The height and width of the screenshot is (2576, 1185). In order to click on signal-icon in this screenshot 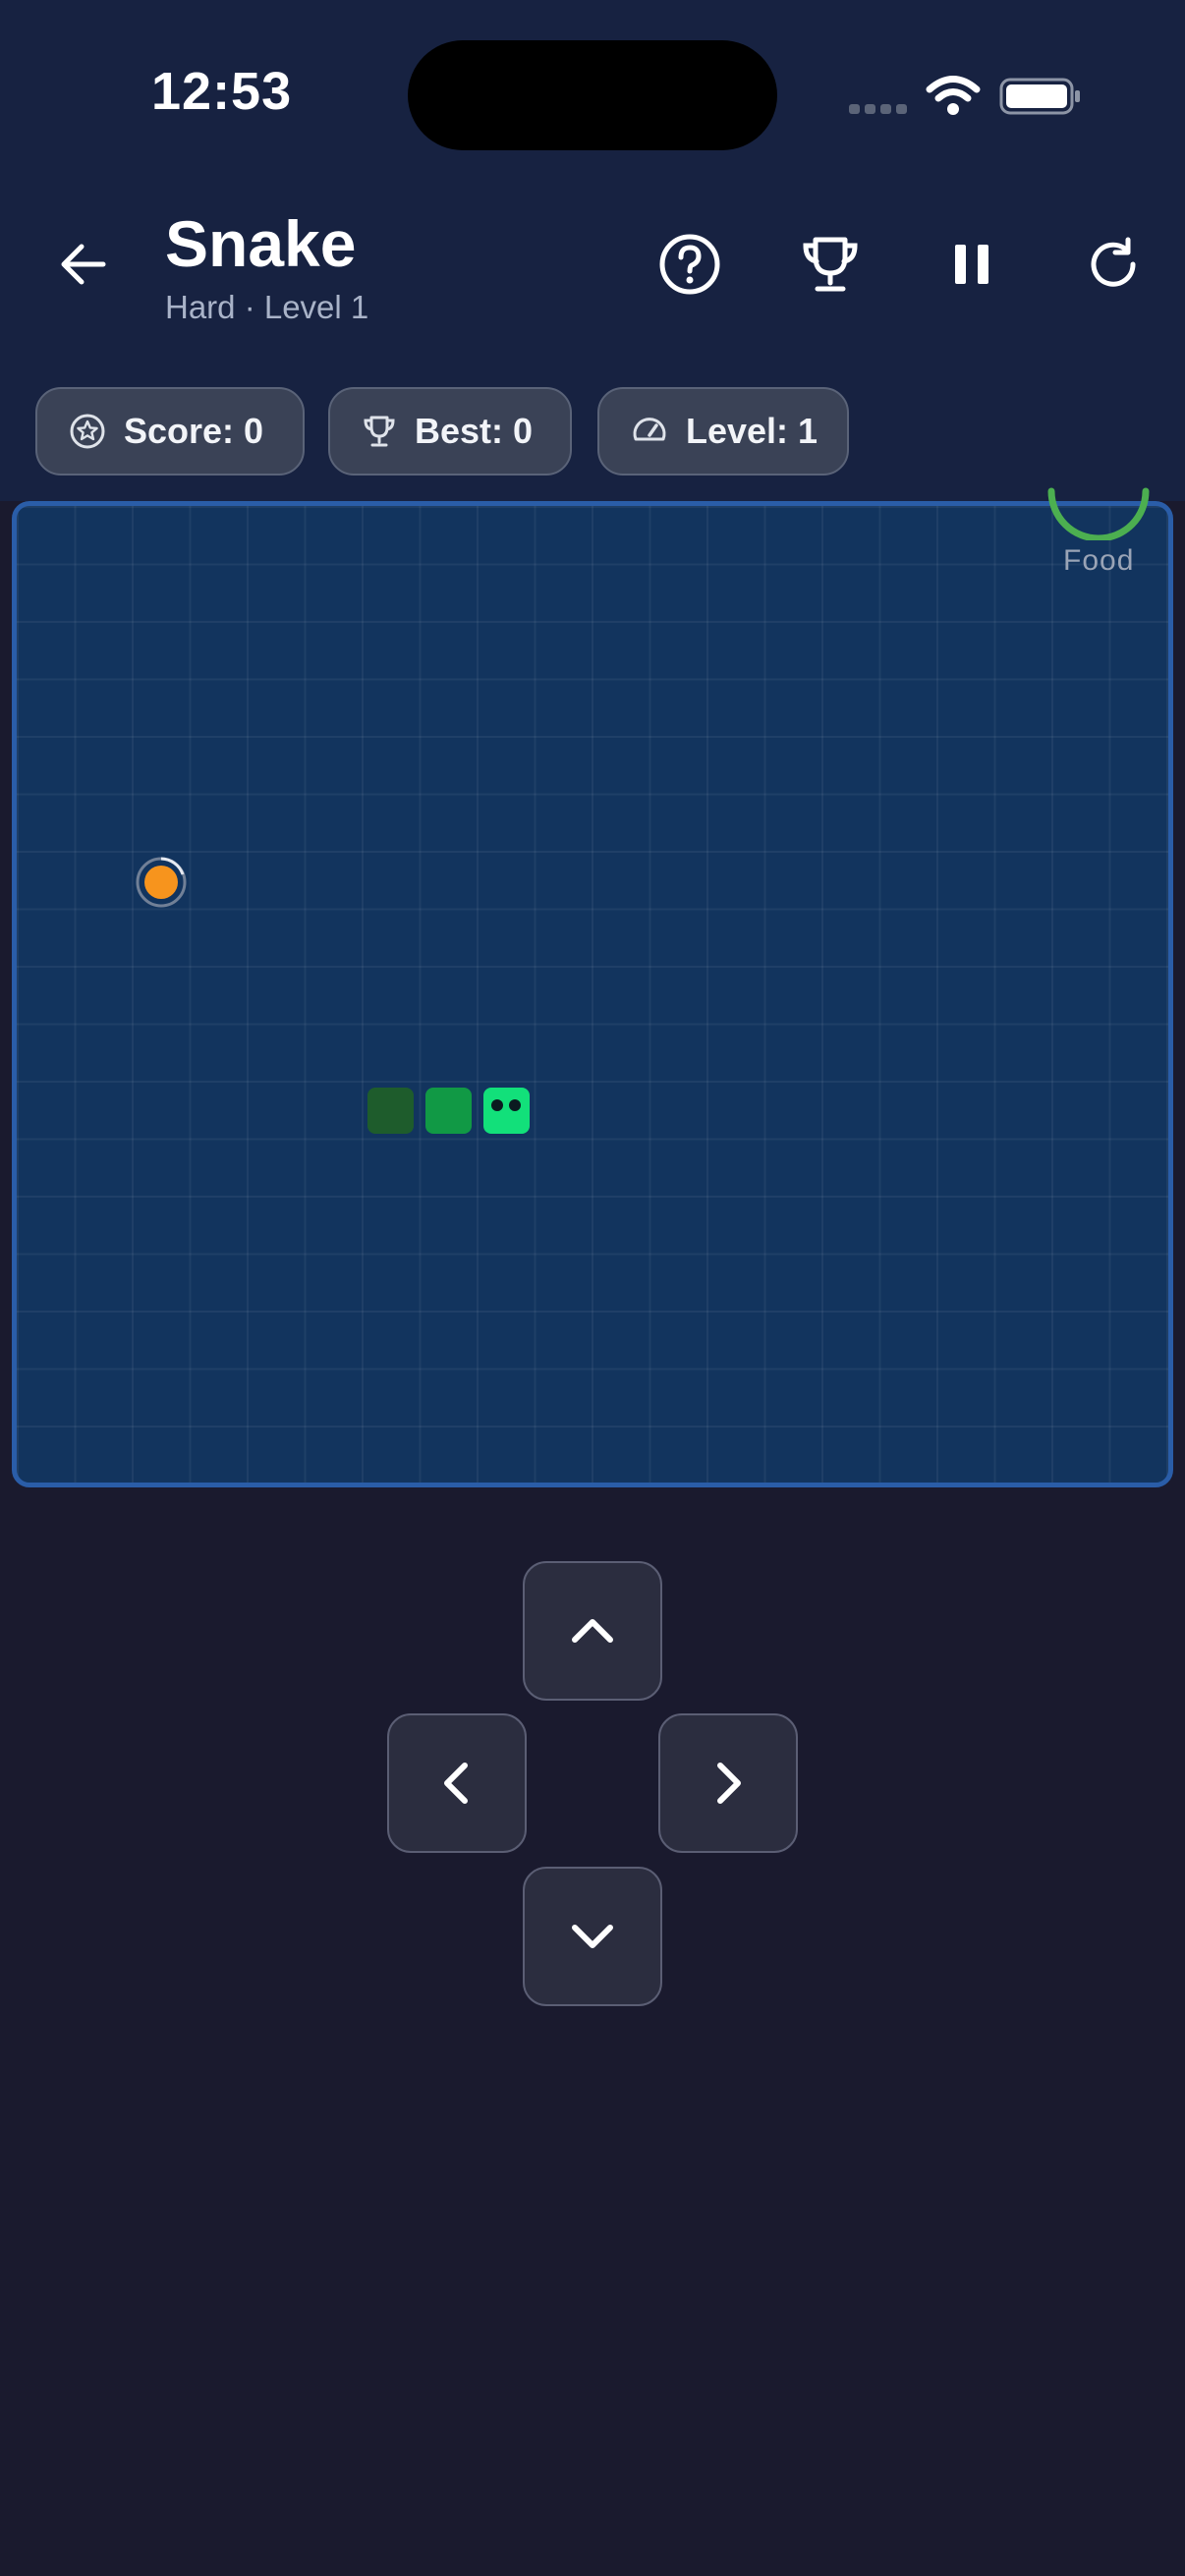, I will do `click(878, 109)`.